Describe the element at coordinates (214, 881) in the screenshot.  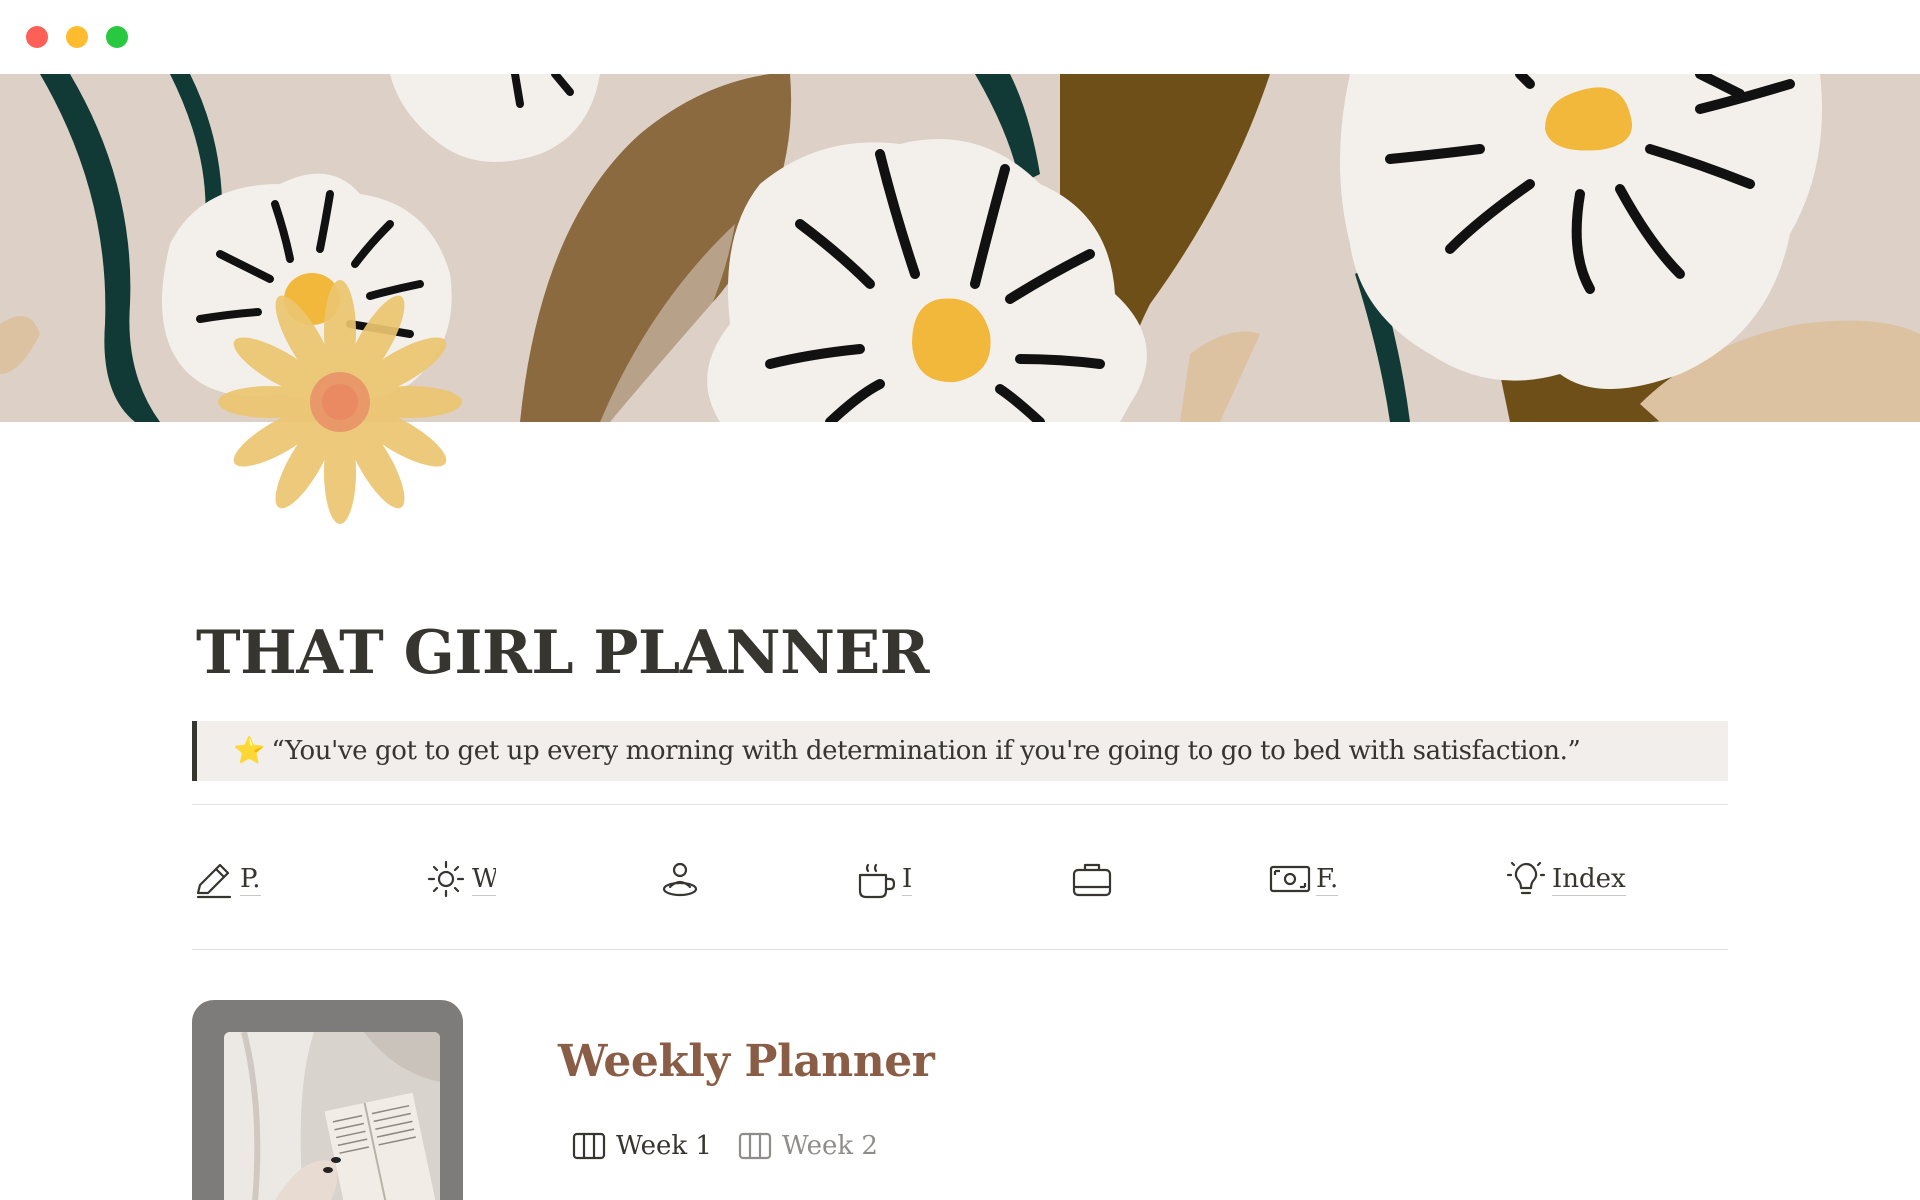
I see `pencil-icon` at that location.